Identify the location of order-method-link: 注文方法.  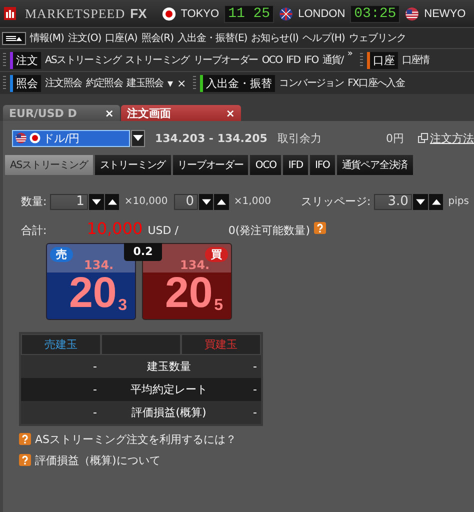
(452, 138).